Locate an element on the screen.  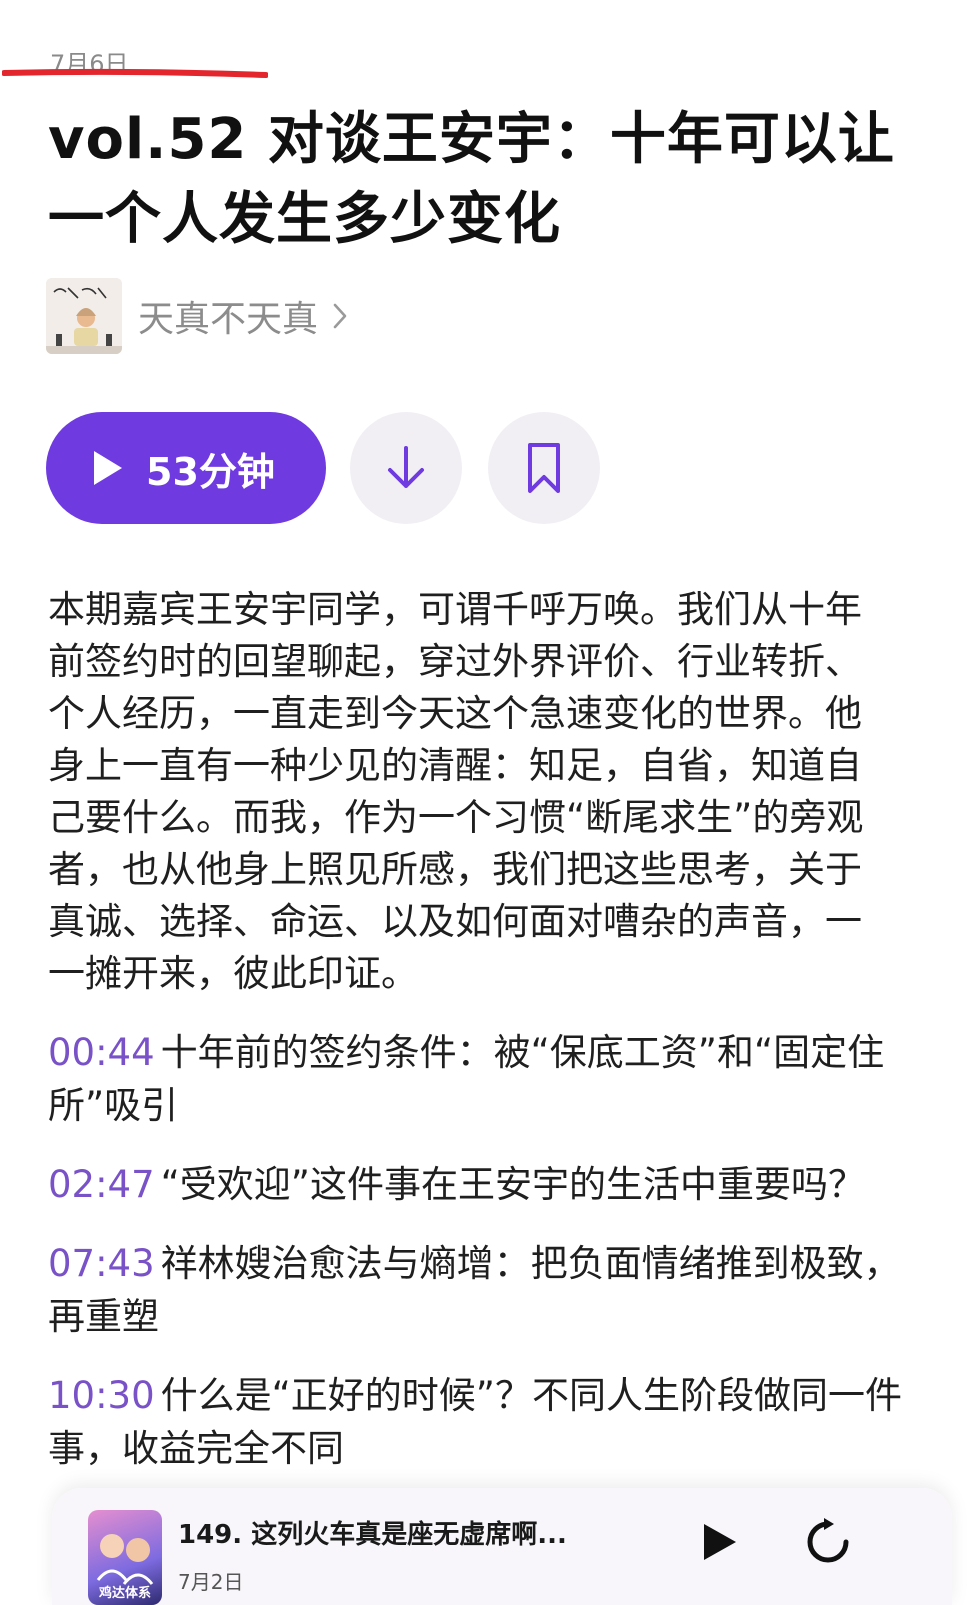
chapter-item: 00:44 十年前的签约条件：被“保底工资”和“固定住所”吸引 is located at coordinates (483, 1079).